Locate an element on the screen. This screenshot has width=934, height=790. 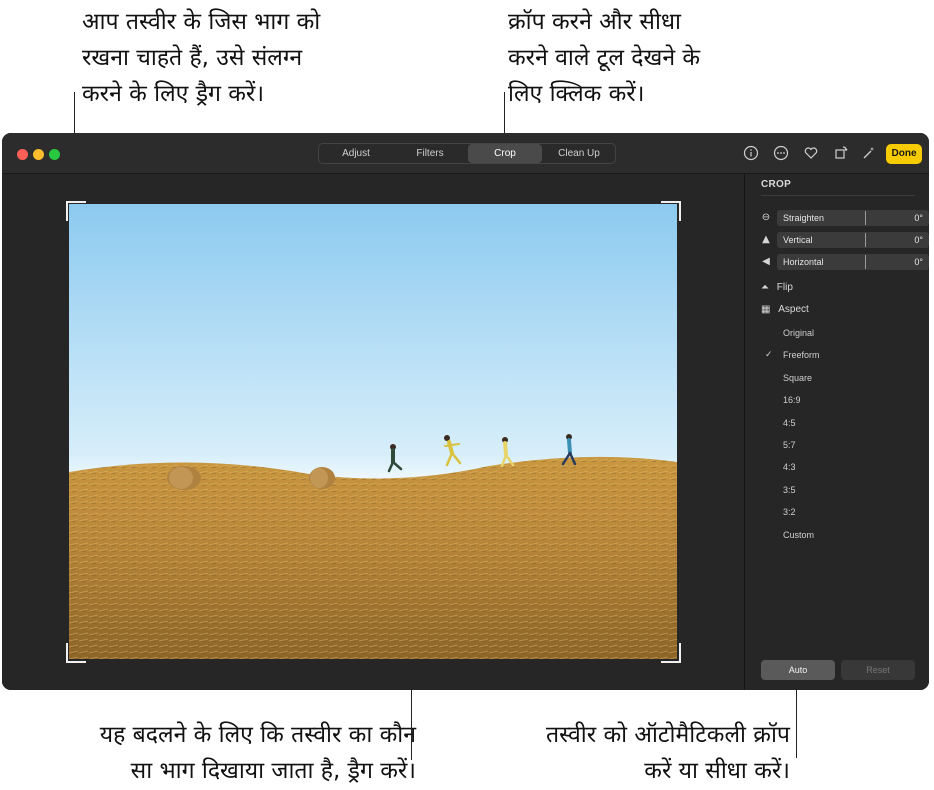
aspect-option-custom: Custom is located at coordinates (798, 535).